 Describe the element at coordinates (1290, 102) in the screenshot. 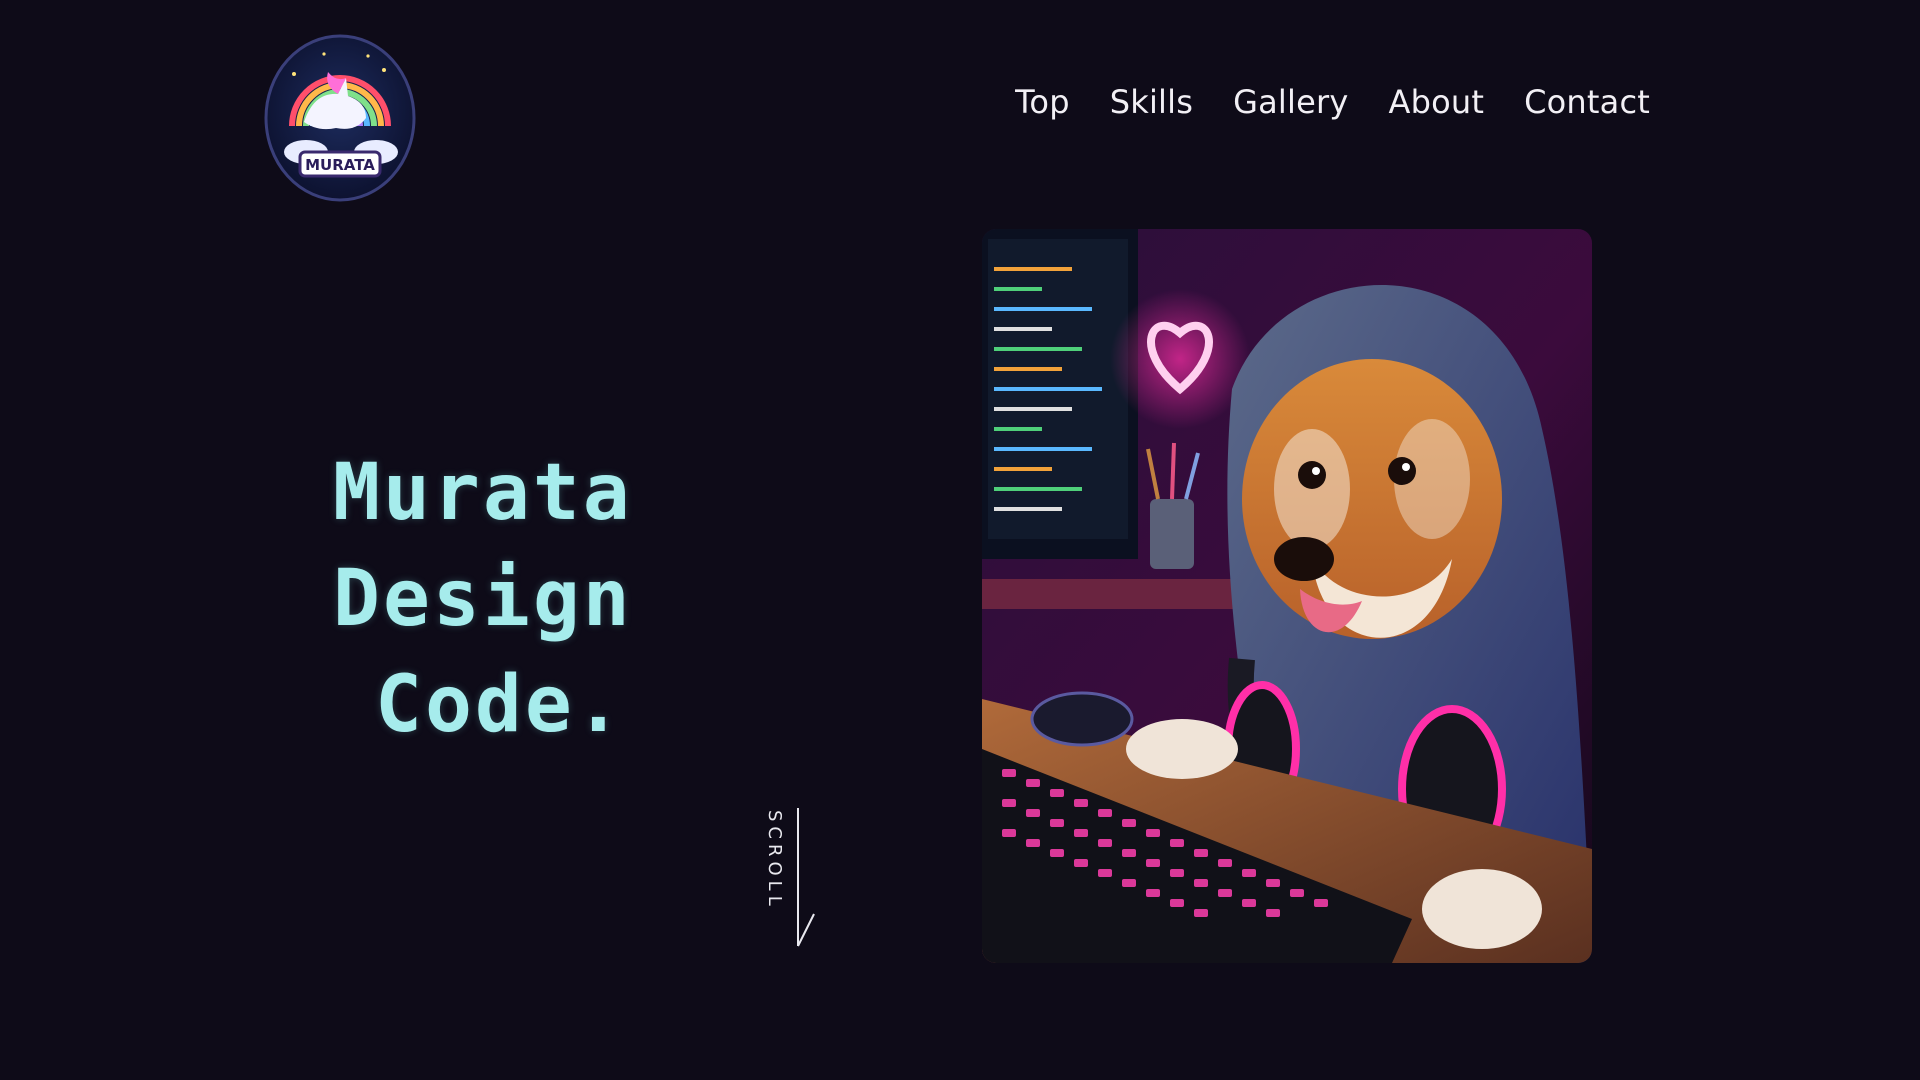

I see `nav-link-gallery: Gallery` at that location.